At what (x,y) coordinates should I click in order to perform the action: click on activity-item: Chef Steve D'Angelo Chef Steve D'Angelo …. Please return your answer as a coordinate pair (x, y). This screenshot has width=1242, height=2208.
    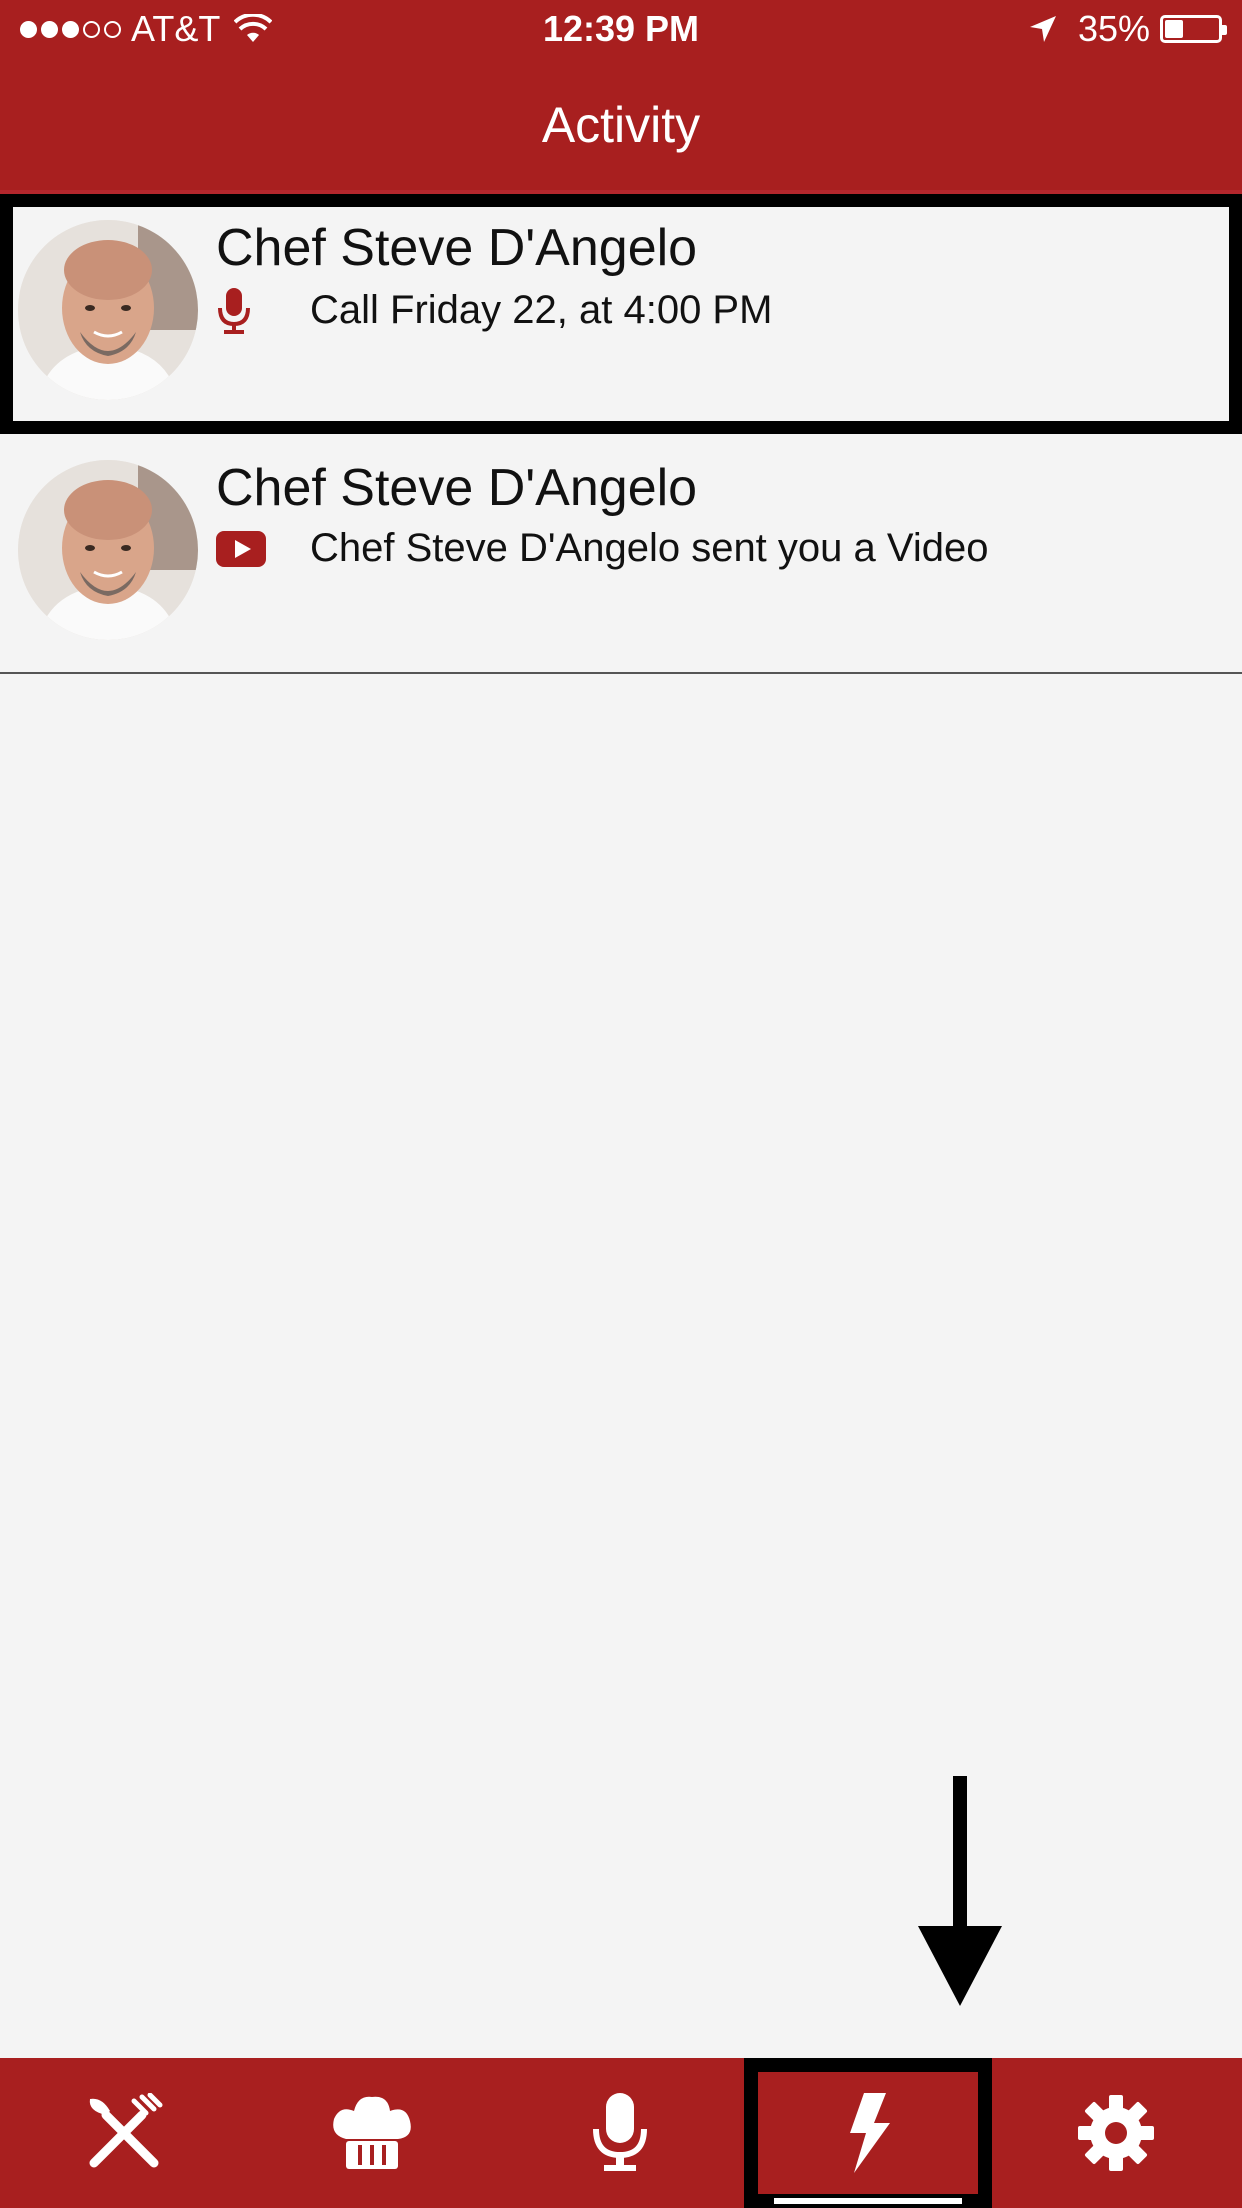
    Looking at the image, I should click on (621, 554).